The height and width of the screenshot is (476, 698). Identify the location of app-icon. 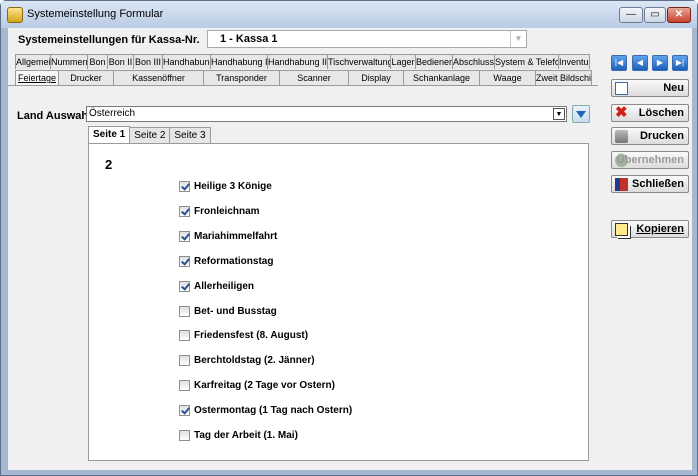
(15, 15).